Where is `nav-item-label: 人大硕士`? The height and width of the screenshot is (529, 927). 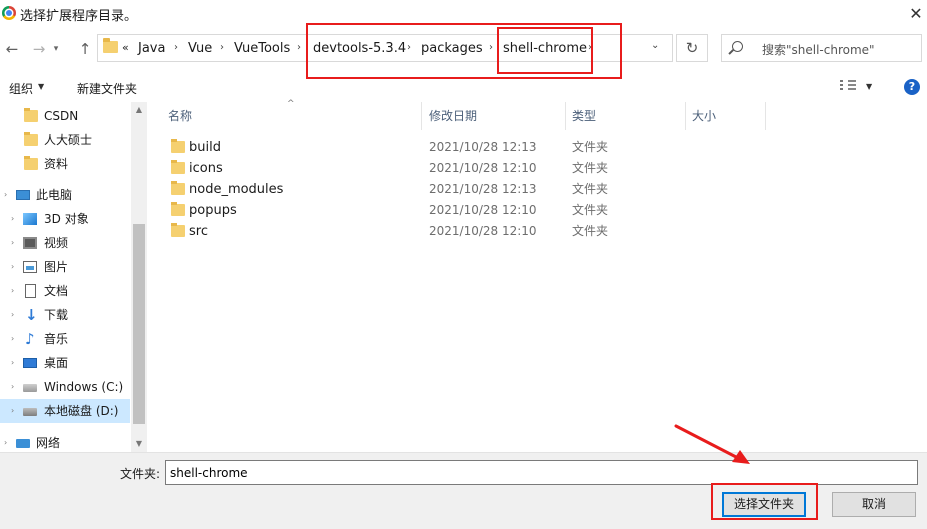 nav-item-label: 人大硕士 is located at coordinates (68, 140).